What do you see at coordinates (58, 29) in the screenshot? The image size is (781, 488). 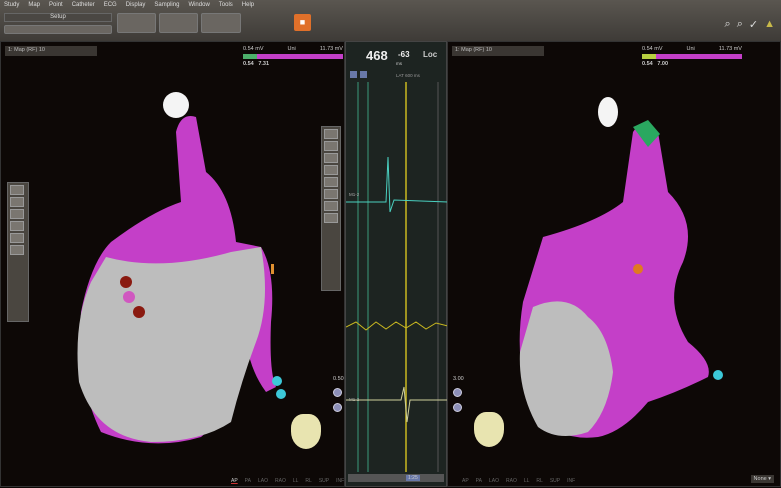 I see `toolbar-button-row` at bounding box center [58, 29].